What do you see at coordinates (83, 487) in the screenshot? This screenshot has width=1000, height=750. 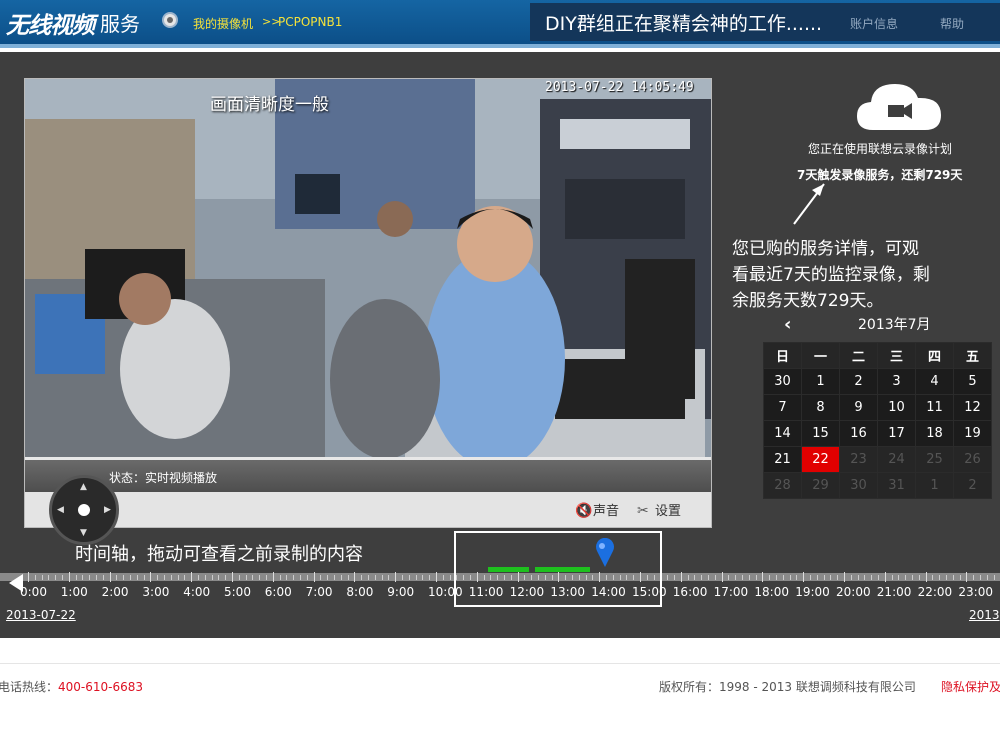 I see `arrow-up-icon: ▲` at bounding box center [83, 487].